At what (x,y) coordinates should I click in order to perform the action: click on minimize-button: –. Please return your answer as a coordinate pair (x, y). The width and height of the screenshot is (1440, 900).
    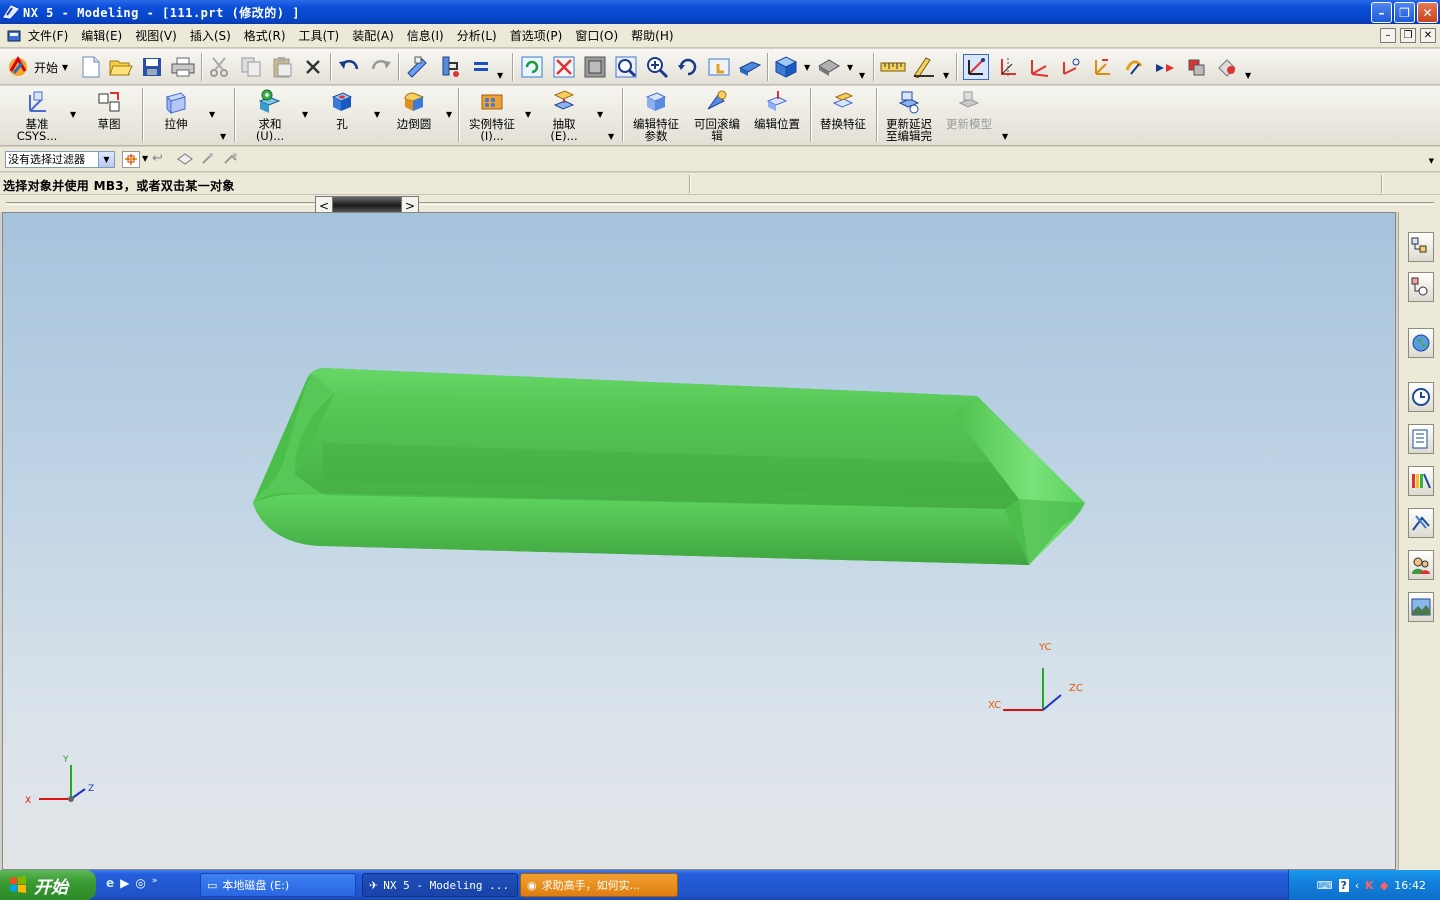
    Looking at the image, I should click on (1381, 12).